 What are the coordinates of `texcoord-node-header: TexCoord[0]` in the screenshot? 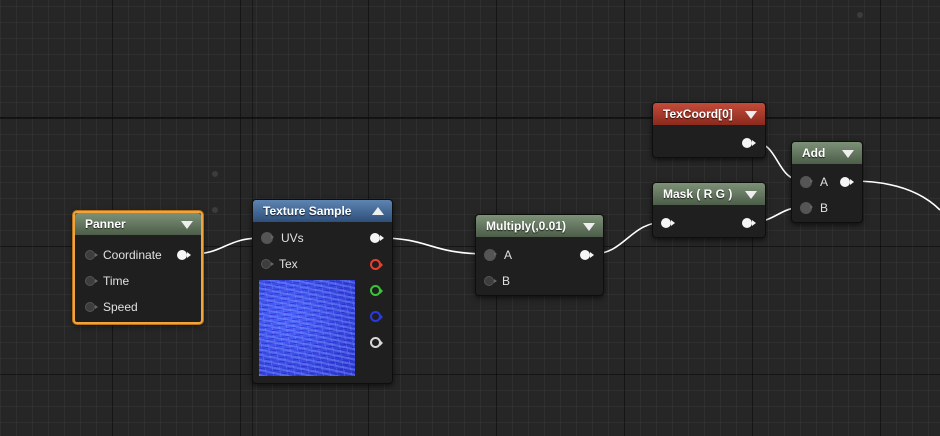 It's located at (709, 114).